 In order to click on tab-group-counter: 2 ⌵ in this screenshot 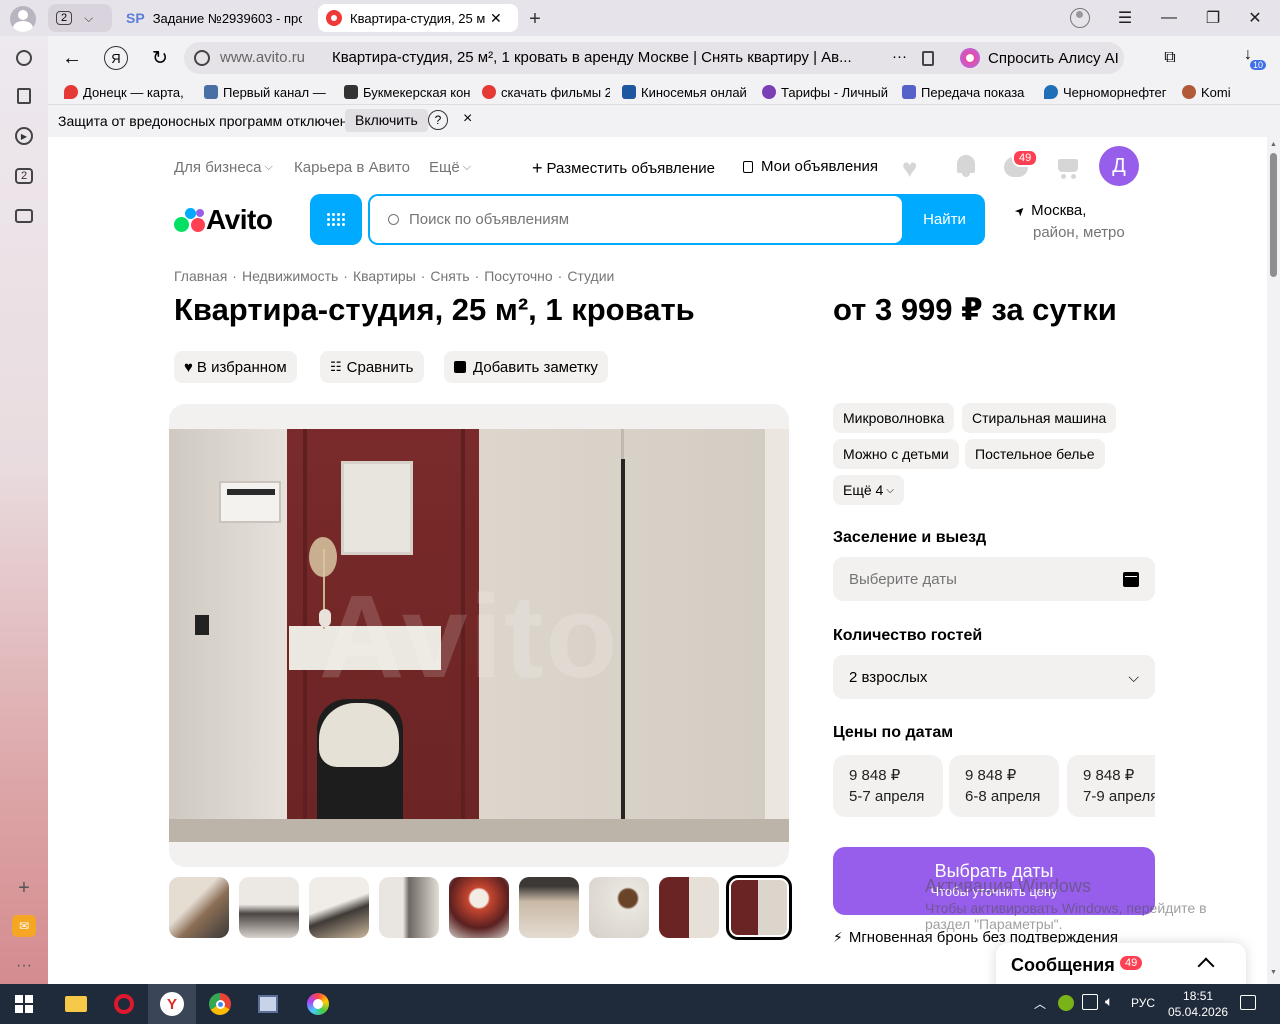, I will do `click(80, 18)`.